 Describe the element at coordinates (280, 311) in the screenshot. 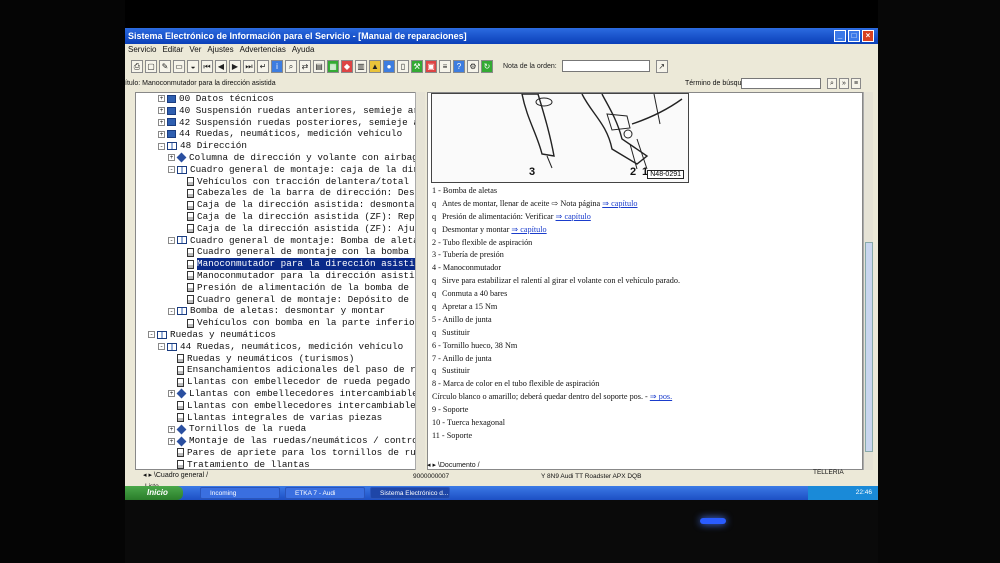

I see `tree-item: - Bomba de aletas: desmontar y montar` at that location.